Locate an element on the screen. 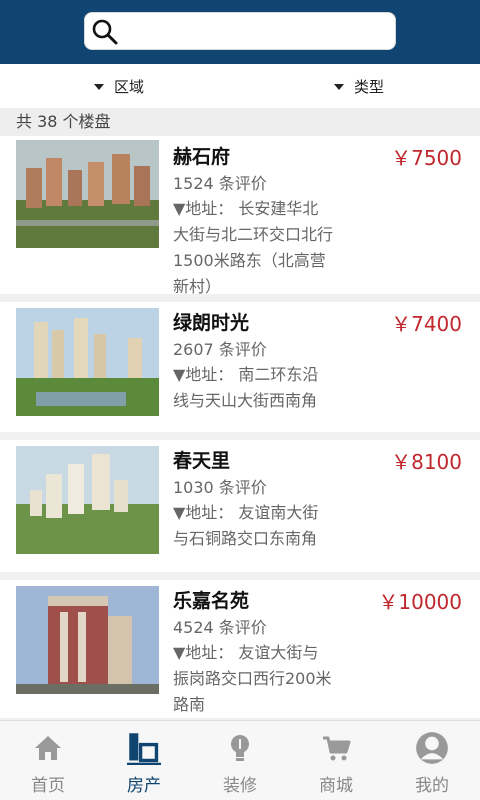 Image resolution: width=480 pixels, height=800 pixels. listing-price: ￥8100 is located at coordinates (426, 462).